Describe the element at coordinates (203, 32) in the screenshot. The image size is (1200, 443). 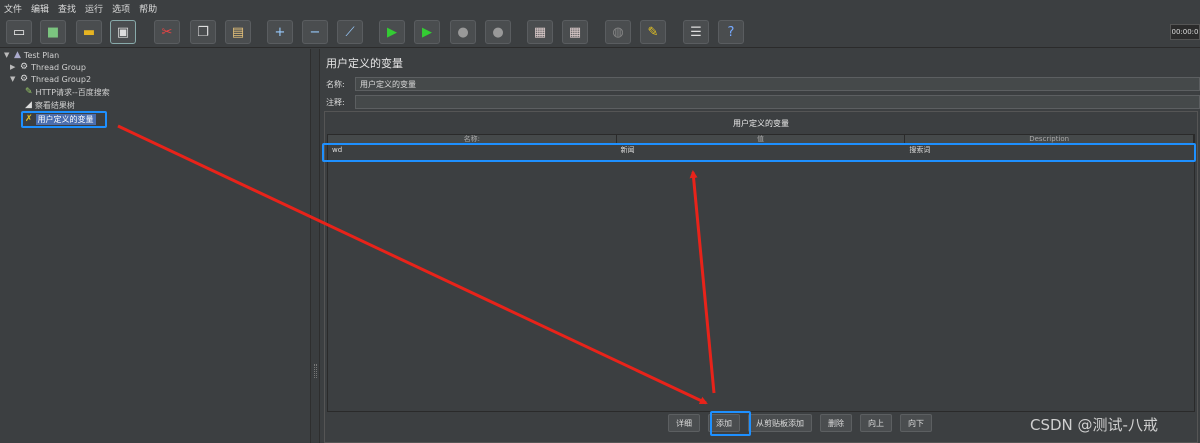
I see `copy-icon: ❐` at that location.